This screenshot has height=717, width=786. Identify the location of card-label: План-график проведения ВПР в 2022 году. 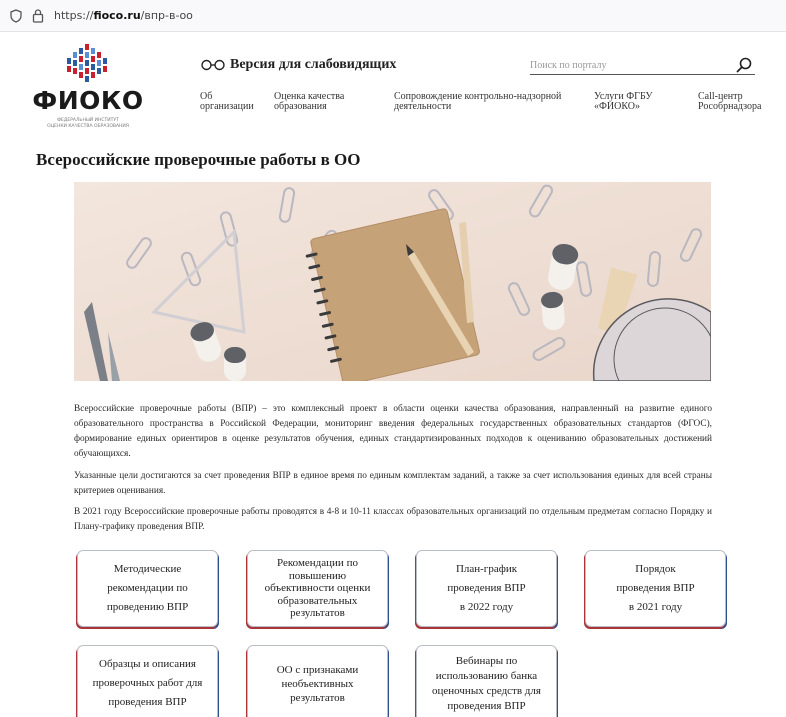
(486, 588).